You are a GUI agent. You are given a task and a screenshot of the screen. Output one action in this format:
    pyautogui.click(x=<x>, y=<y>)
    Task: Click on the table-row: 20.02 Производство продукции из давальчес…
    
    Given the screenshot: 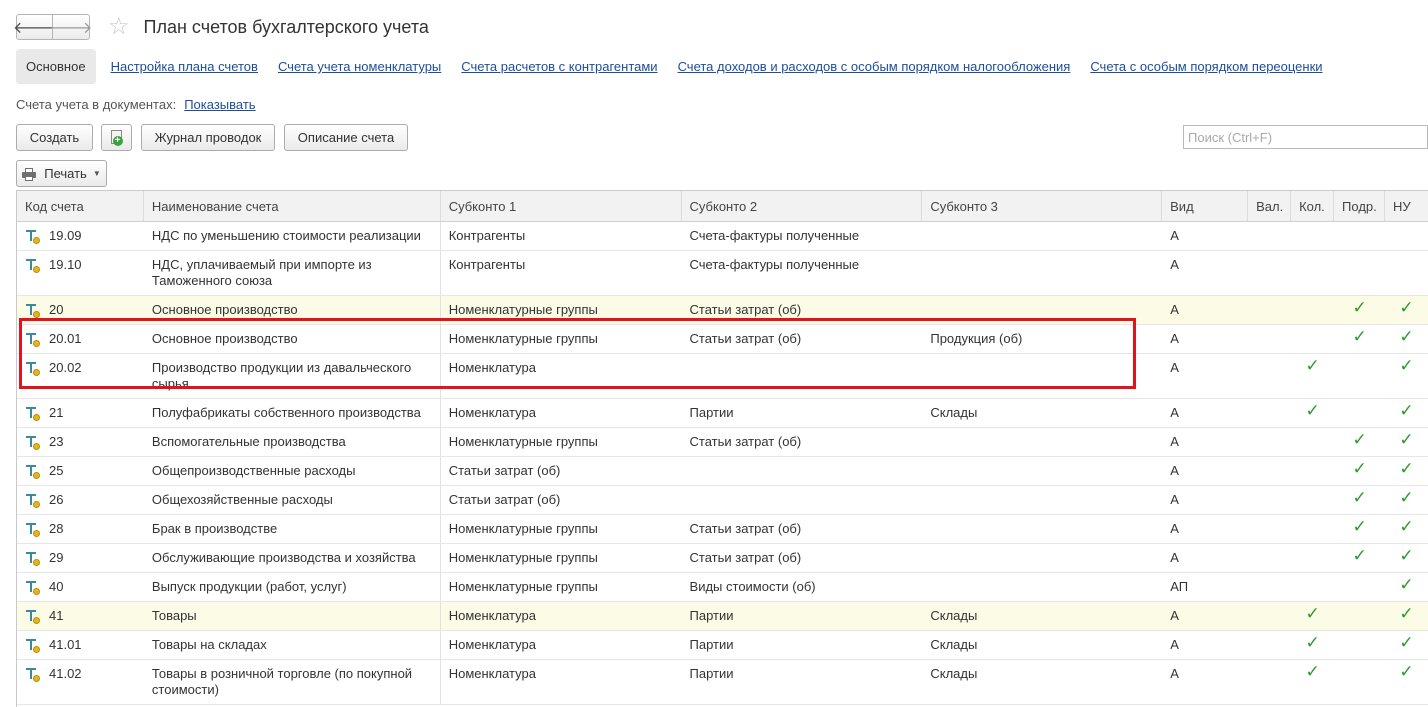 What is the action you would take?
    pyautogui.click(x=722, y=376)
    